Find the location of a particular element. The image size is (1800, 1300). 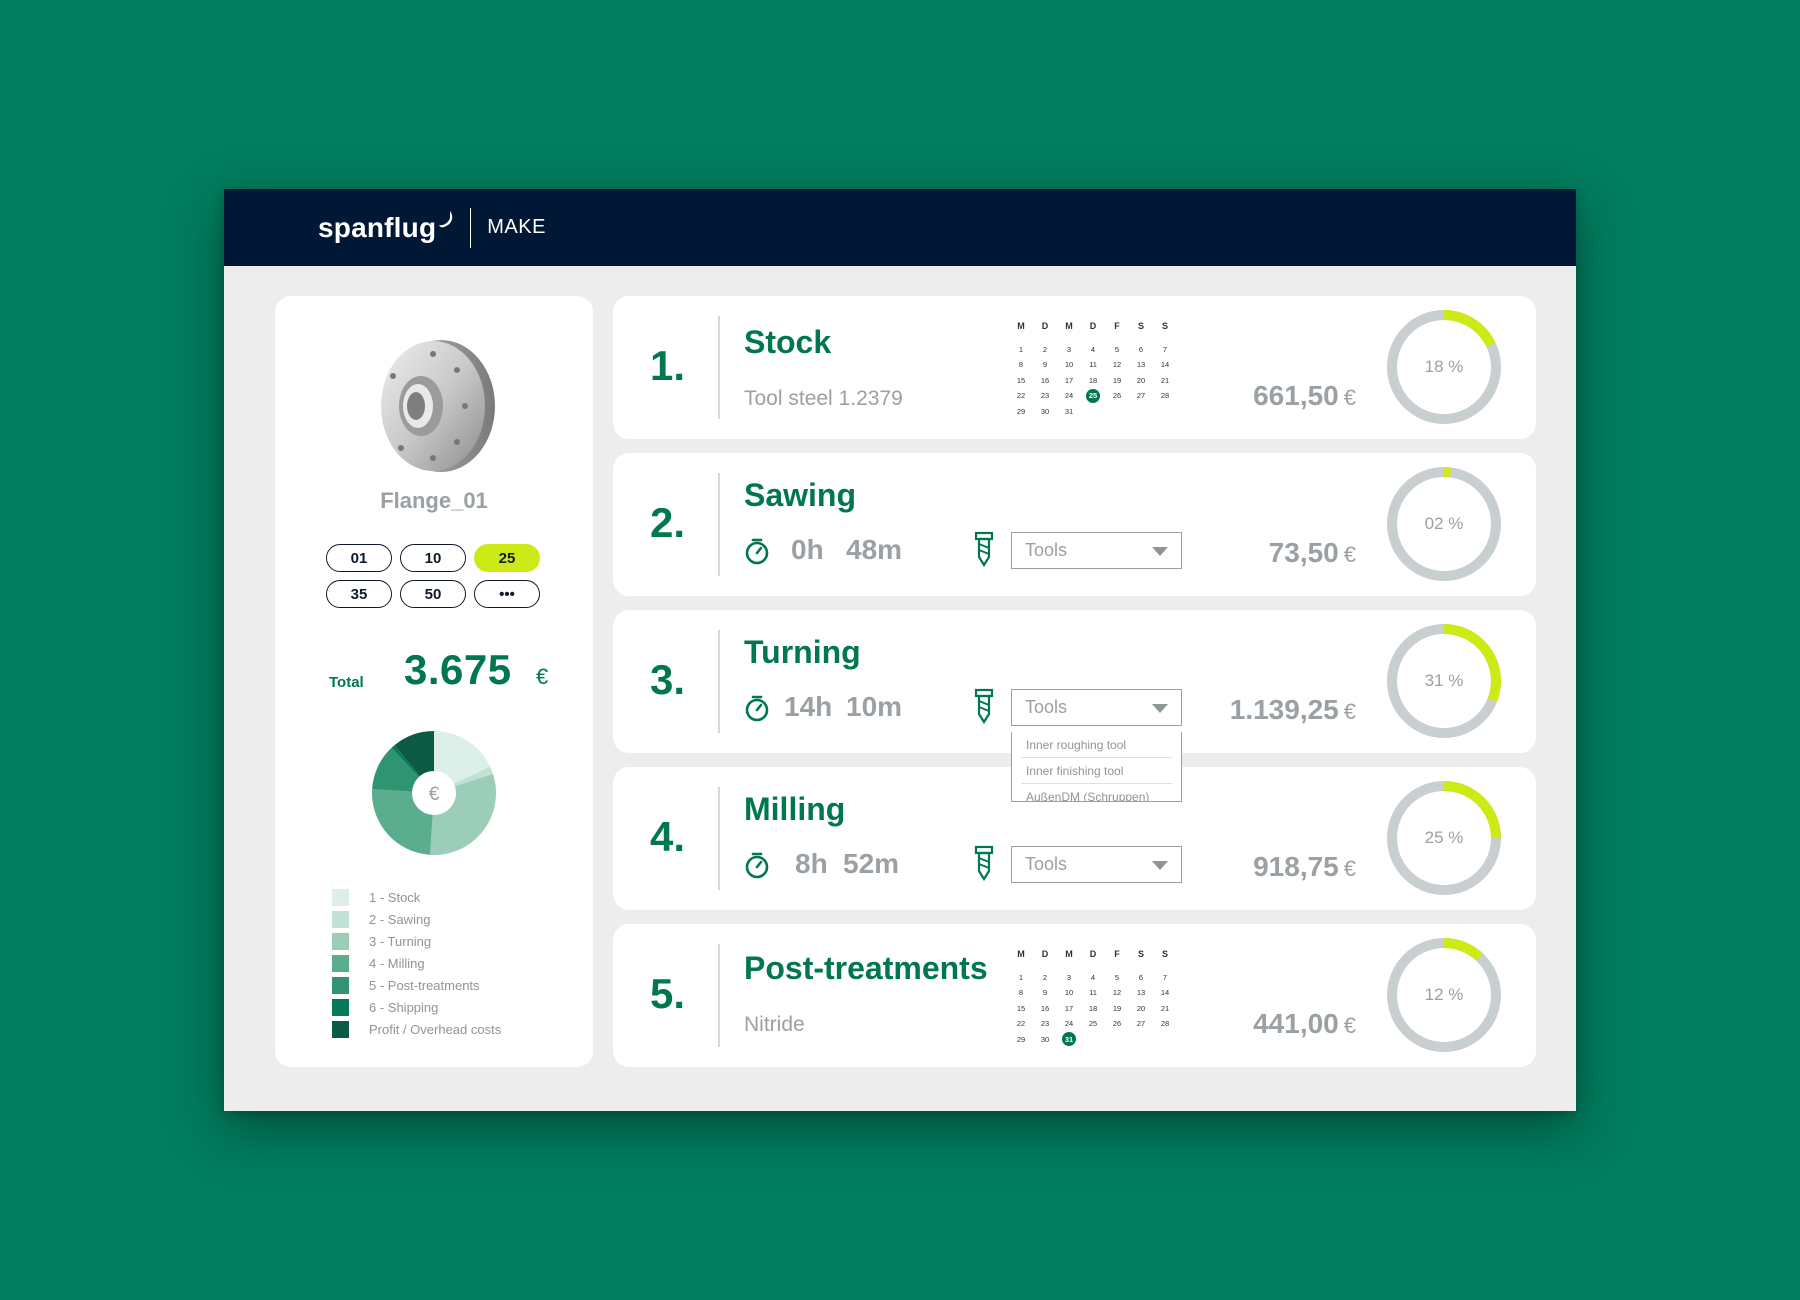

calendar-weekday: F is located at coordinates (1117, 953).